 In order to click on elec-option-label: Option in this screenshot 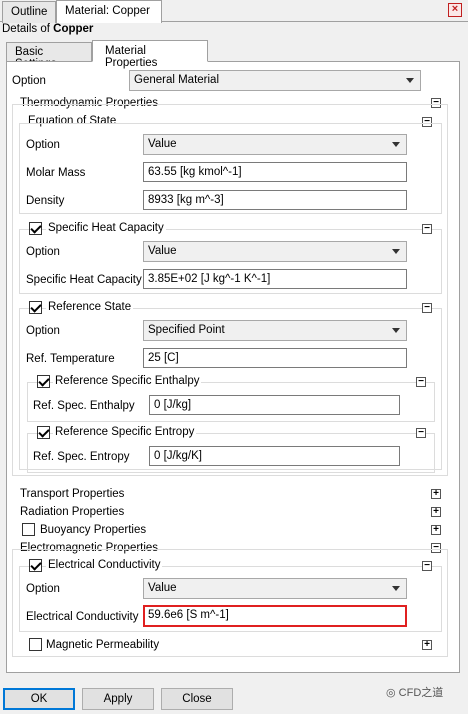, I will do `click(43, 589)`.